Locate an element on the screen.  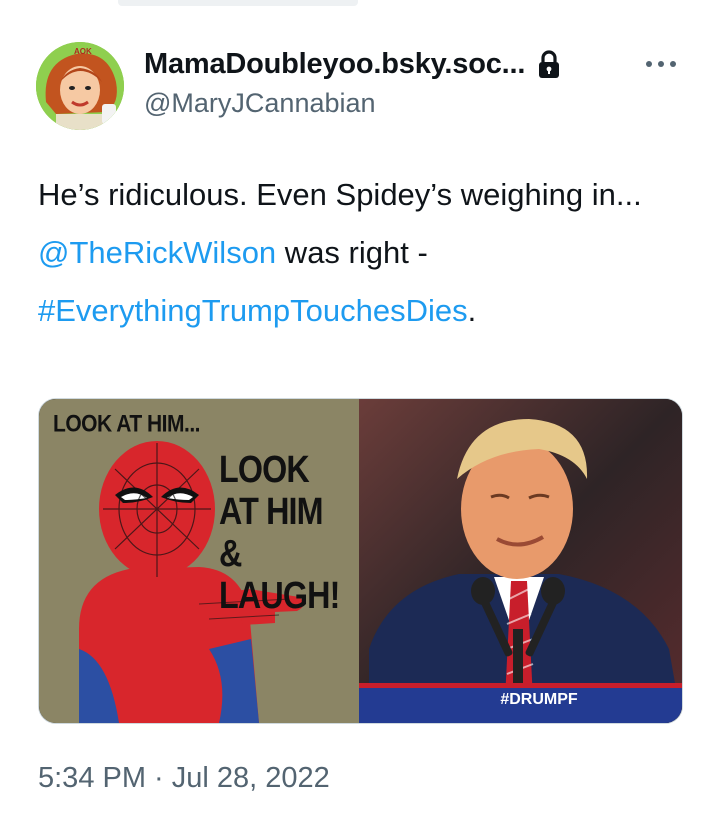
avatar: AOK is located at coordinates (80, 86).